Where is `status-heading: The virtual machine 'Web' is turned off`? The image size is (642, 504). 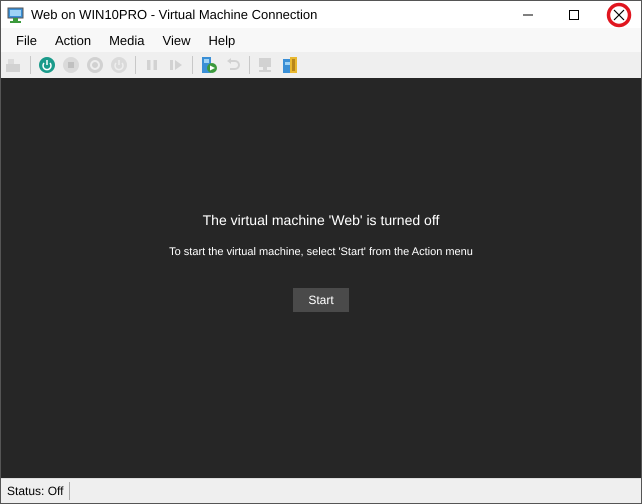
status-heading: The virtual machine 'Web' is turned off is located at coordinates (321, 220).